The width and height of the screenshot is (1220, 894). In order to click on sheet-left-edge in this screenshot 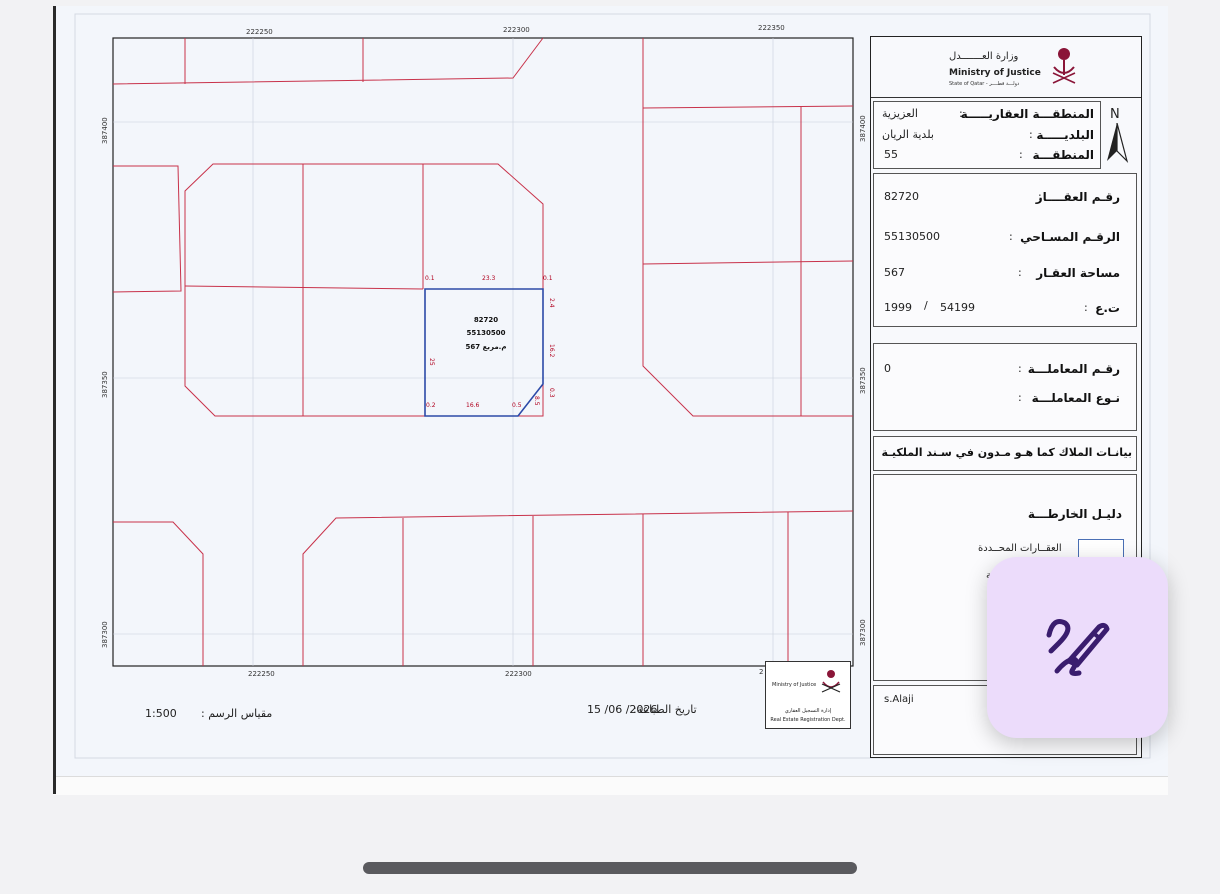, I will do `click(54, 400)`.